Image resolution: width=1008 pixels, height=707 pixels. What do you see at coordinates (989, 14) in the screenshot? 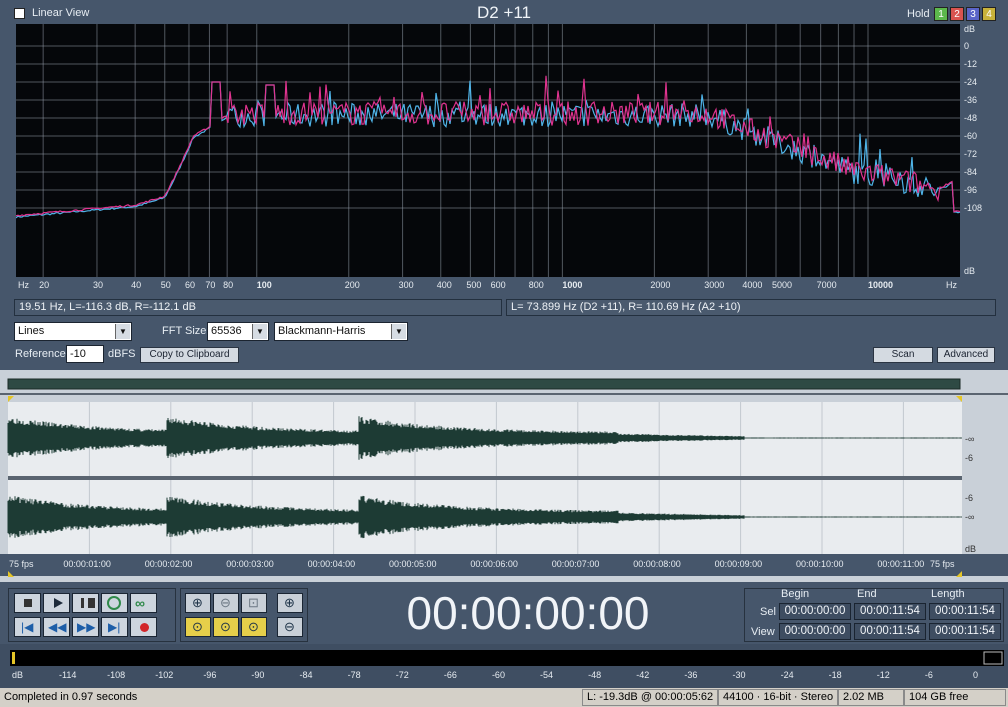
I see `hold-button-4: 4` at bounding box center [989, 14].